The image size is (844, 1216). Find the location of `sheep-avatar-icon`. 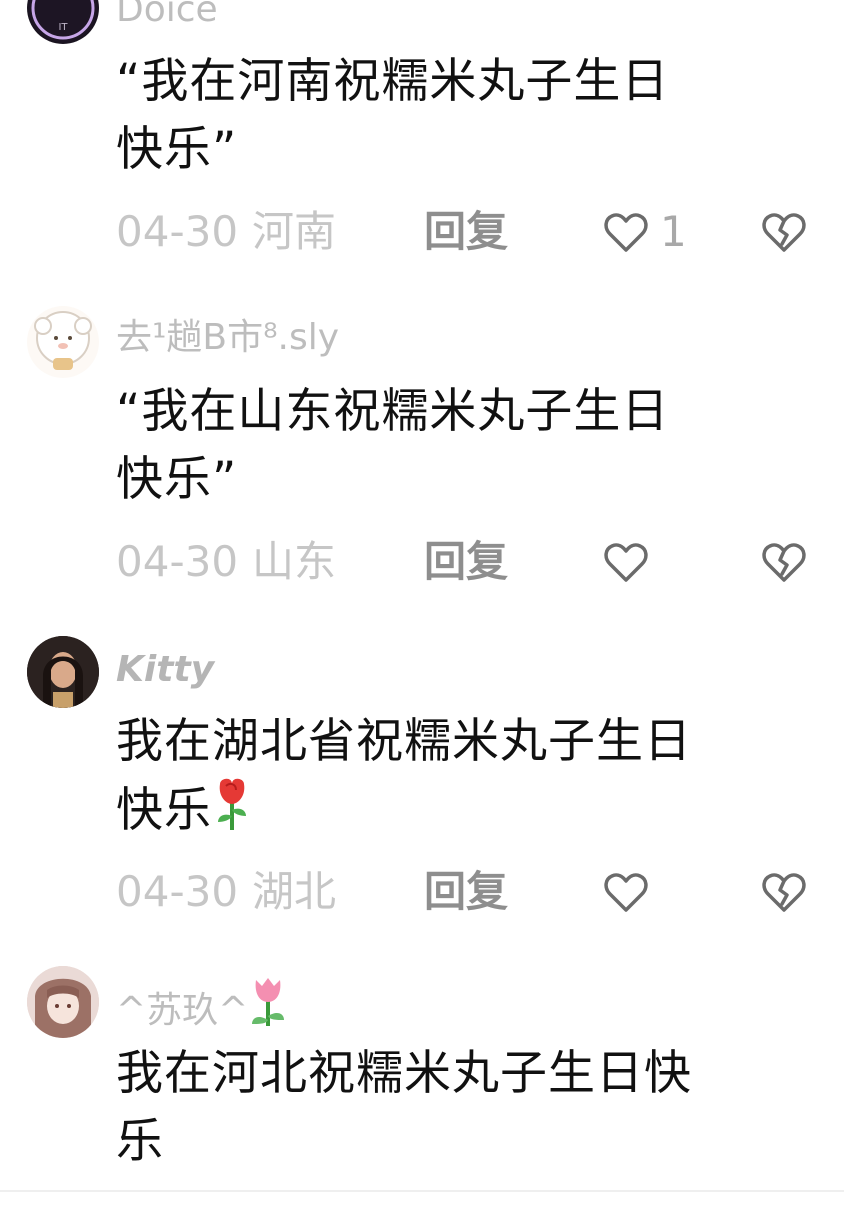

sheep-avatar-icon is located at coordinates (63, 340).